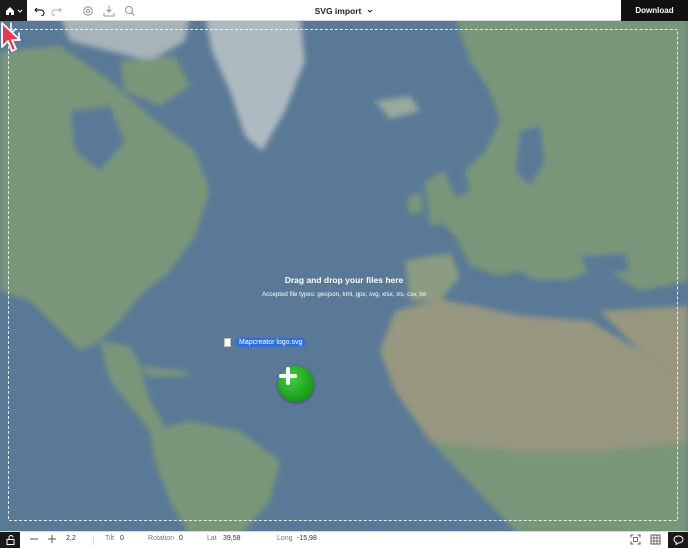 The width and height of the screenshot is (688, 548). Describe the element at coordinates (212, 538) in the screenshot. I see `lat-label: Lat` at that location.